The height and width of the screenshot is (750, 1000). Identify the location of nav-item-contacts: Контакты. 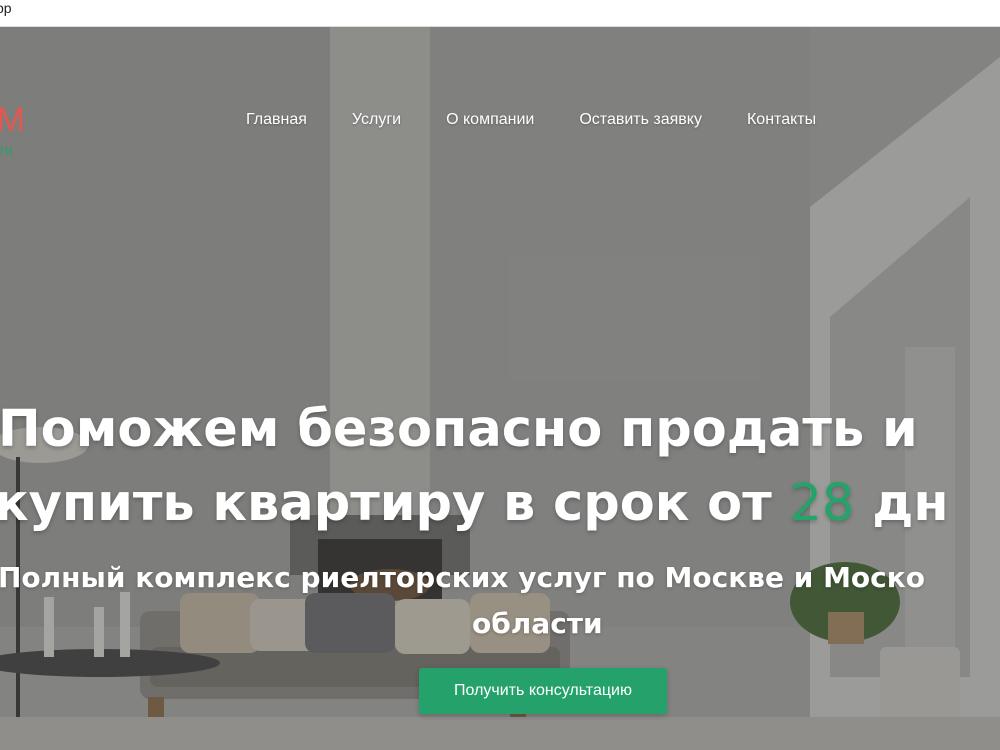
(781, 120).